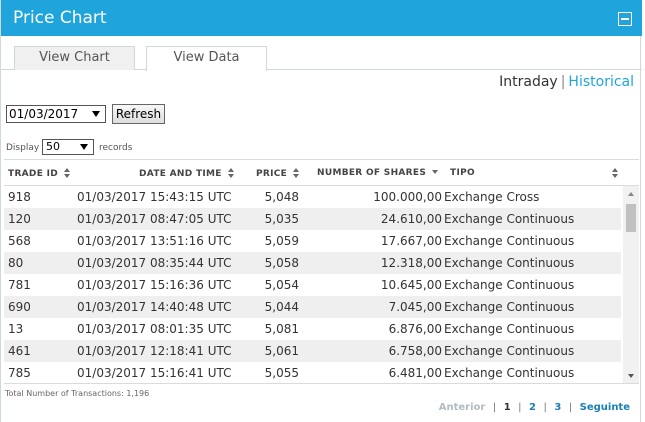 The width and height of the screenshot is (645, 422). Describe the element at coordinates (138, 114) in the screenshot. I see `refresh-button: Refresh` at that location.